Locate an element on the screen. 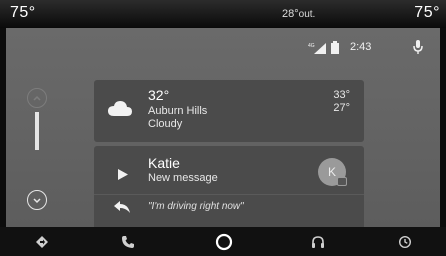 This screenshot has height=256, width=446. weather-condition: Cloudy is located at coordinates (165, 124).